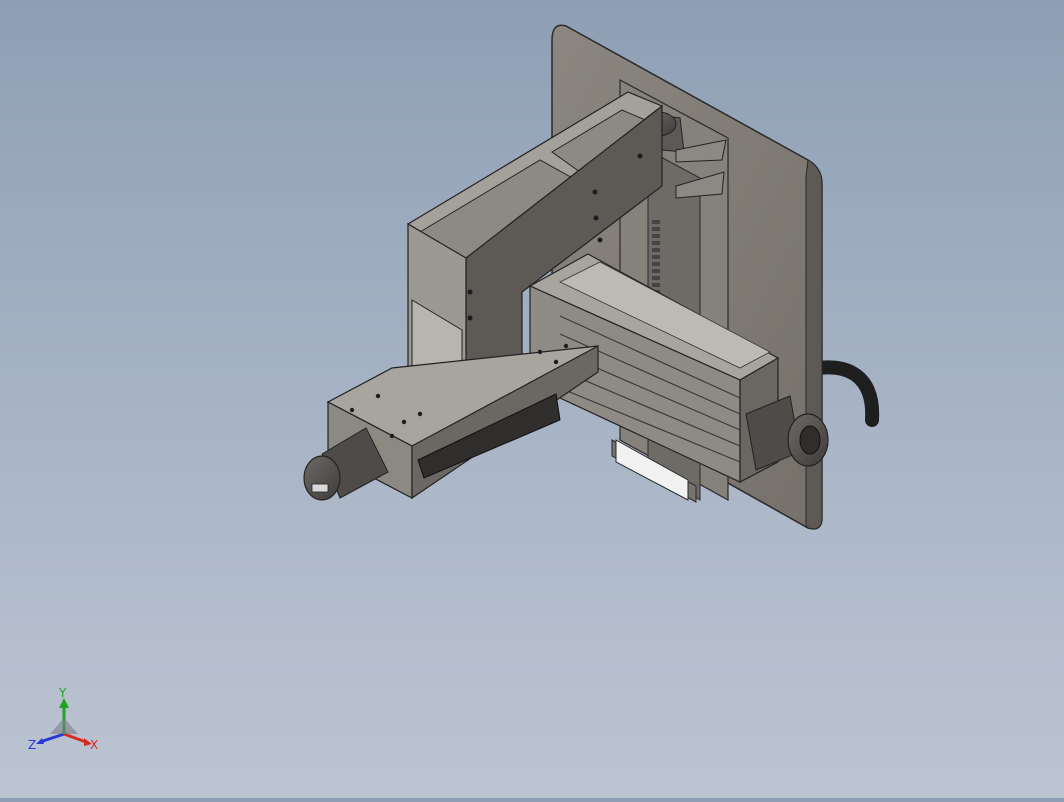 The height and width of the screenshot is (802, 1064). What do you see at coordinates (32, 745) in the screenshot?
I see `z-axis-label: Z` at bounding box center [32, 745].